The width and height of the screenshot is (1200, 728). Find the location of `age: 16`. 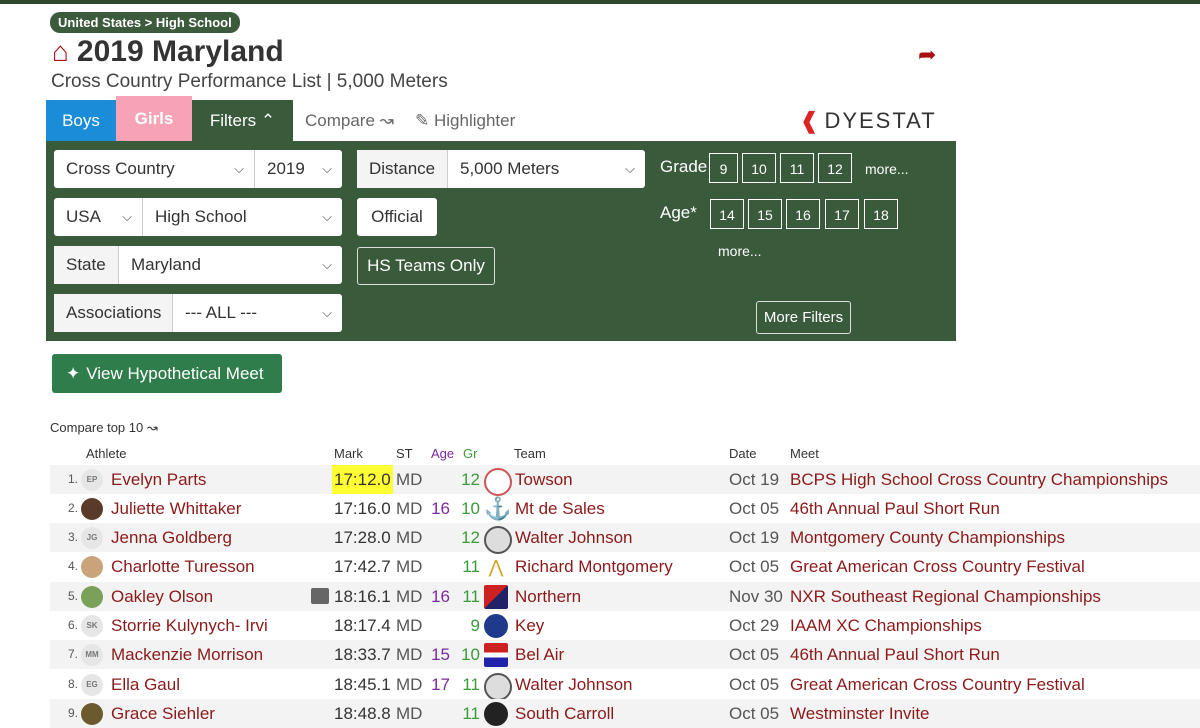

age: 16 is located at coordinates (440, 596).